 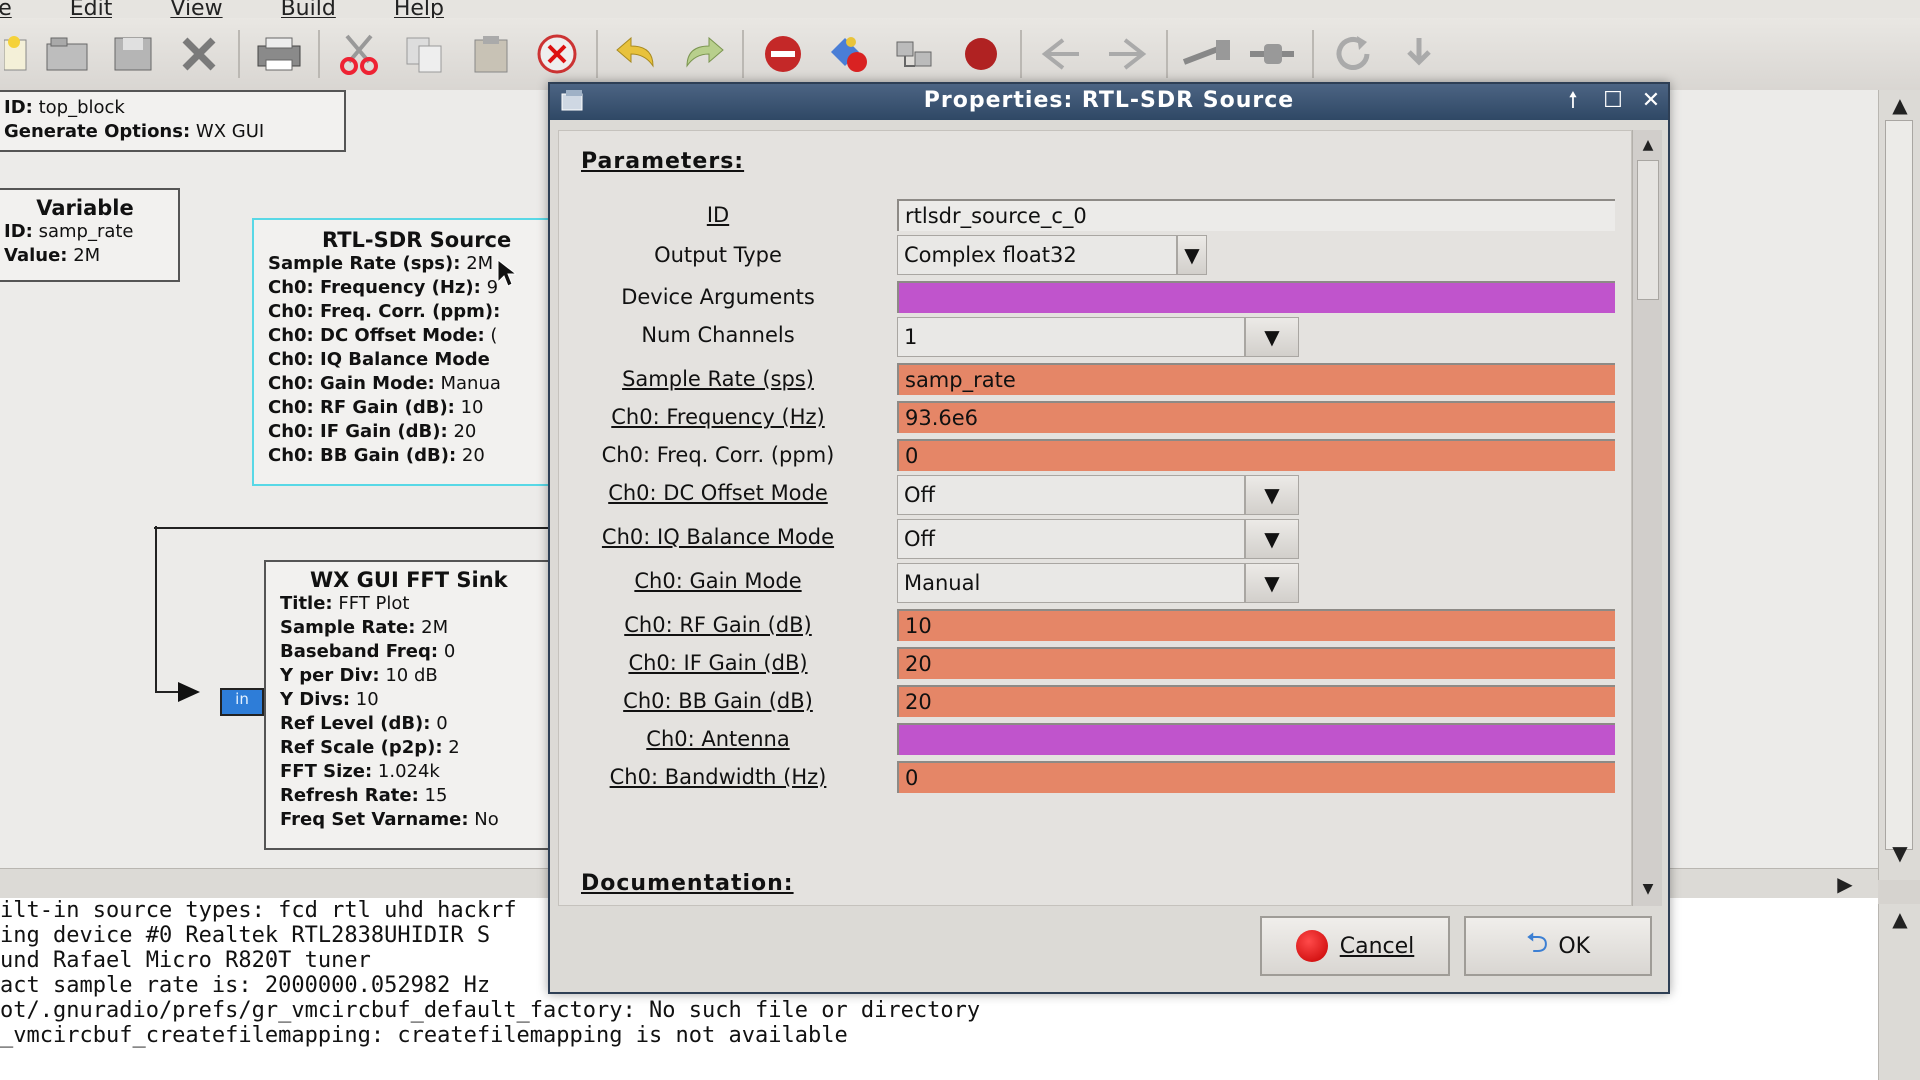 What do you see at coordinates (718, 417) in the screenshot?
I see `param-label: Ch0: Frequency (Hz)` at bounding box center [718, 417].